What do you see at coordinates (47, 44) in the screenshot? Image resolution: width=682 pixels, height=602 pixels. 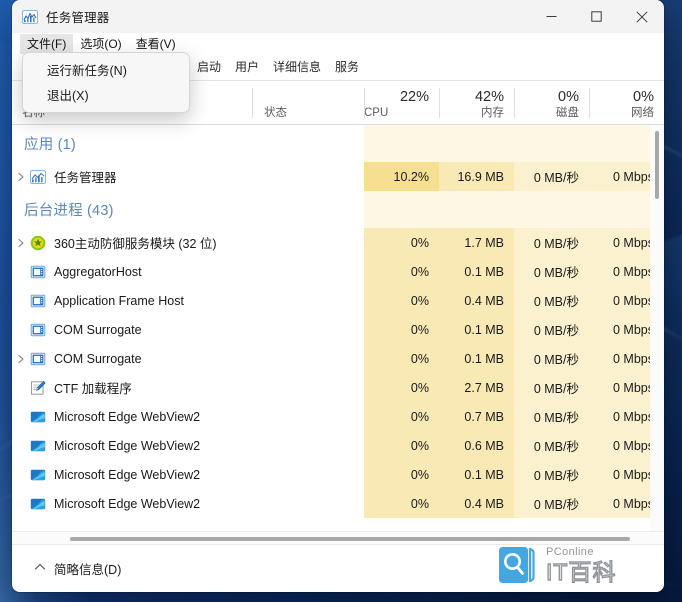 I see `menu-item-file: 文件(F)` at bounding box center [47, 44].